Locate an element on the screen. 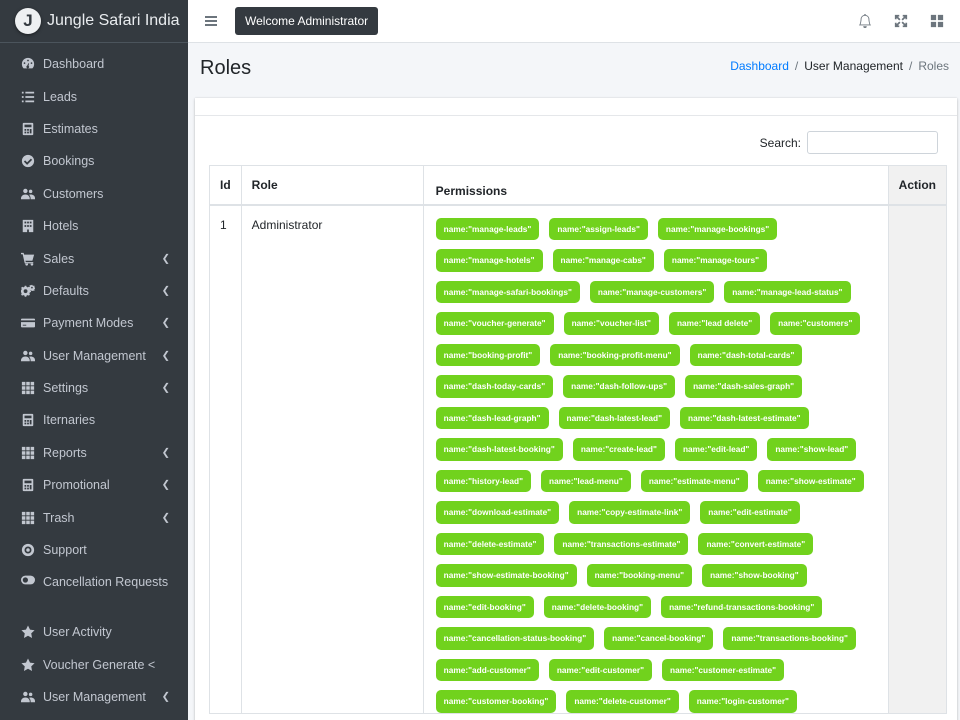 The width and height of the screenshot is (960, 720). permission-badge: name:"show-lead" is located at coordinates (812, 449).